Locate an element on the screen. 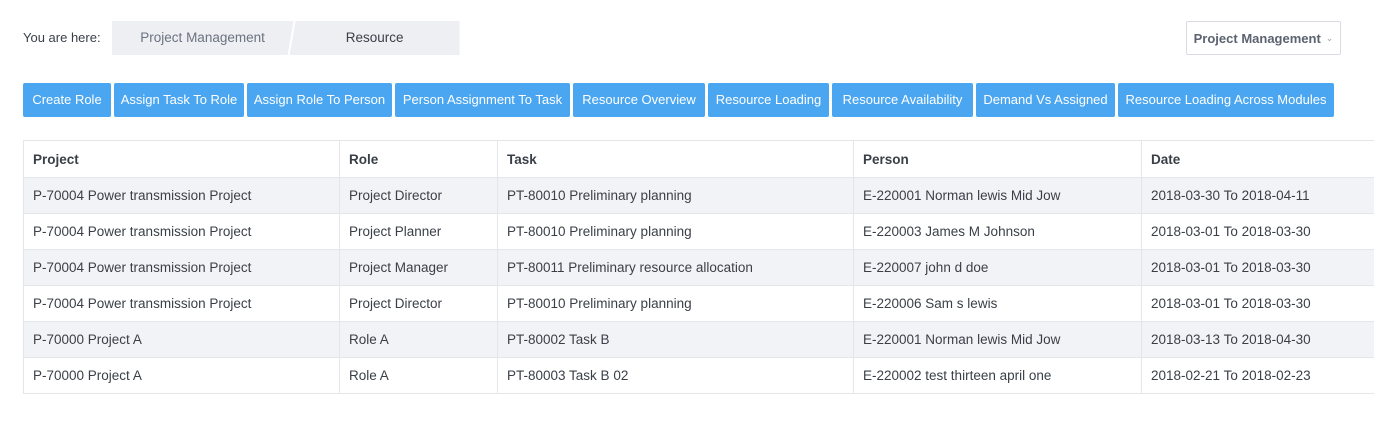 This screenshot has width=1374, height=431. table-header-row: Project Role Task Person Date is located at coordinates (698, 159).